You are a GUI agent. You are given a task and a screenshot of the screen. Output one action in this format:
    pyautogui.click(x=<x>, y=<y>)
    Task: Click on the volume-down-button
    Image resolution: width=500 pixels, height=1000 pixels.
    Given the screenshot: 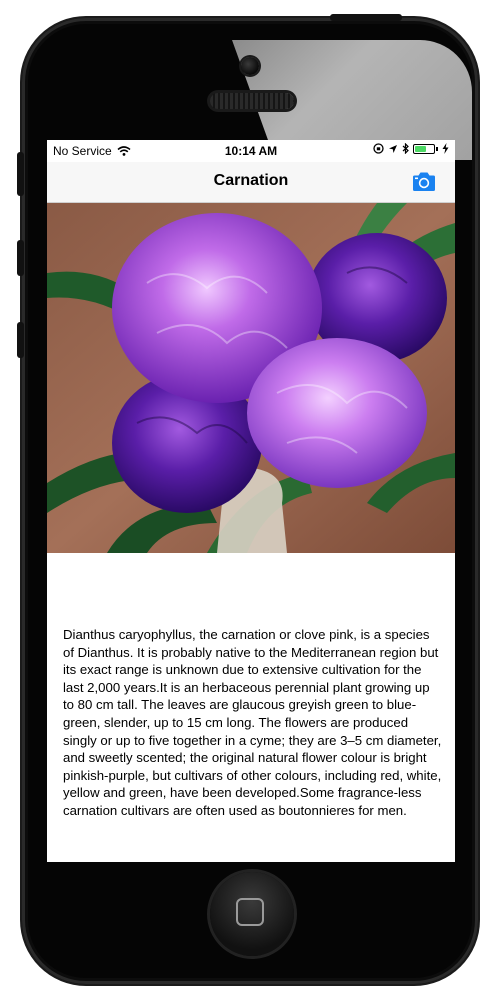 What is the action you would take?
    pyautogui.click(x=20, y=340)
    